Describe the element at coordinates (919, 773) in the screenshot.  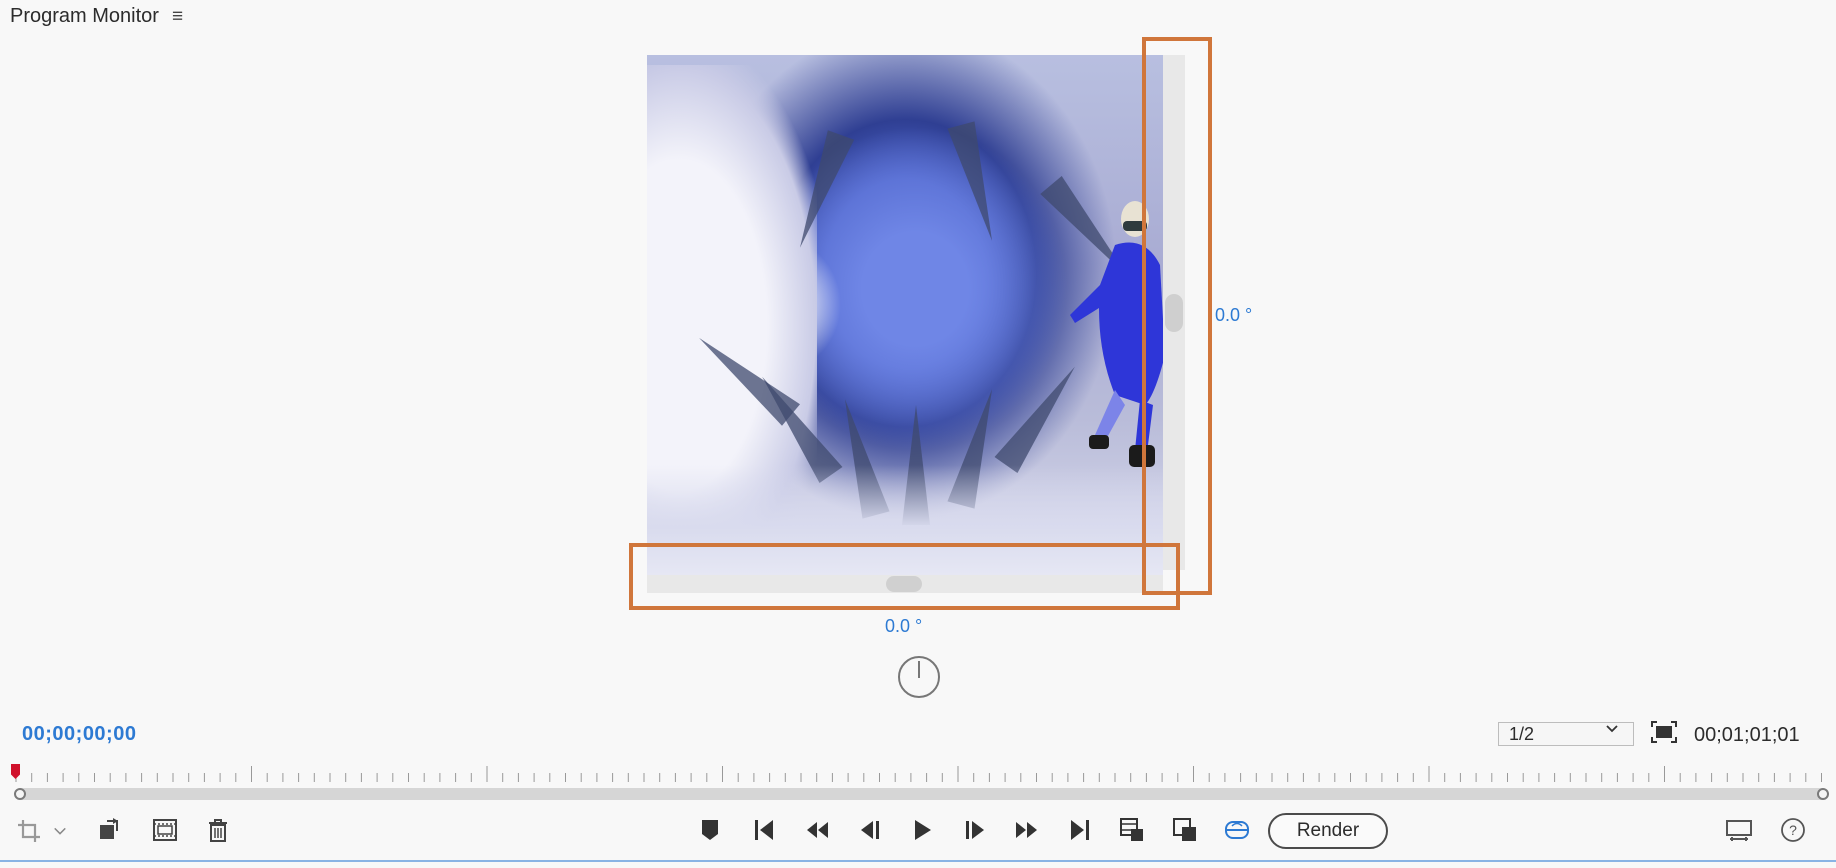
I see `time-ruler` at that location.